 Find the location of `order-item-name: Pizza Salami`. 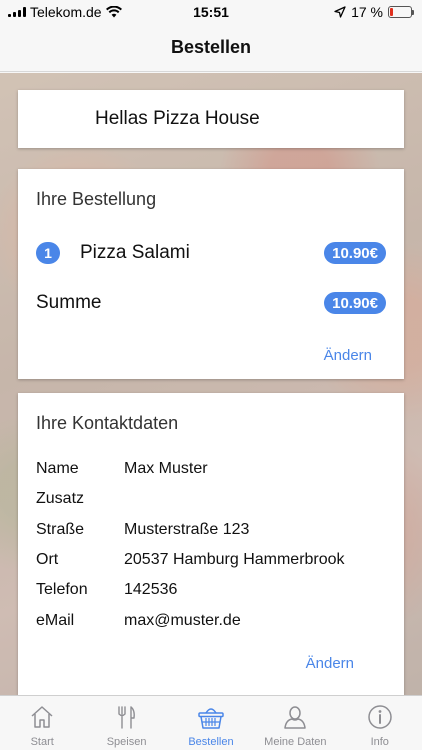

order-item-name: Pizza Salami is located at coordinates (135, 252).